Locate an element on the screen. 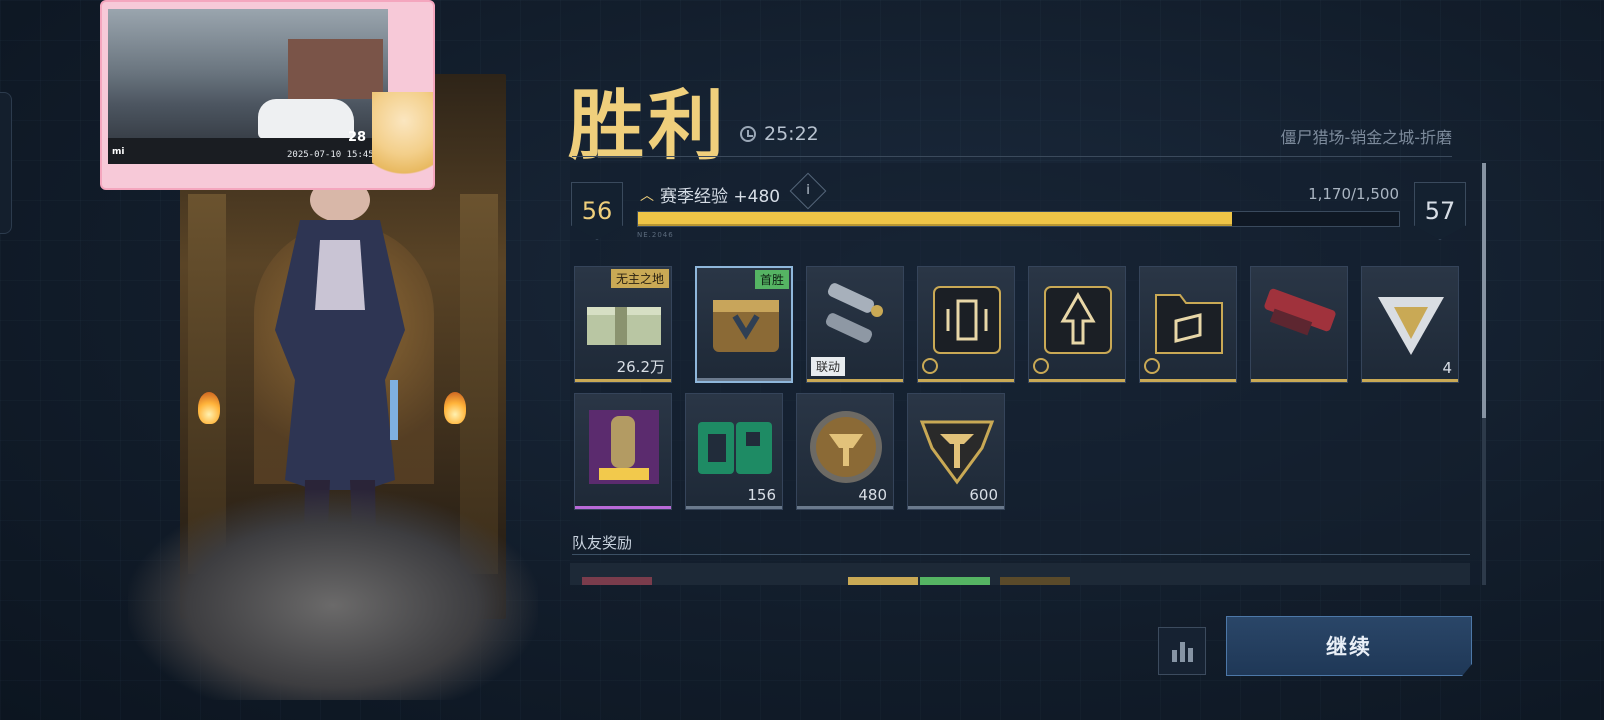 The width and height of the screenshot is (1604, 720). prism-shard-icon is located at coordinates (1411, 326).